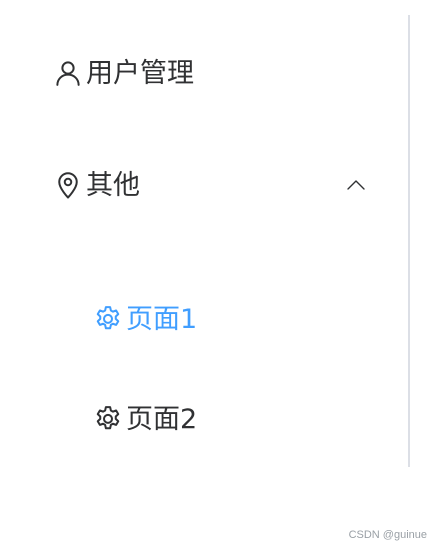 The image size is (443, 551). Describe the element at coordinates (162, 319) in the screenshot. I see `menu-item-label: 页面1` at that location.